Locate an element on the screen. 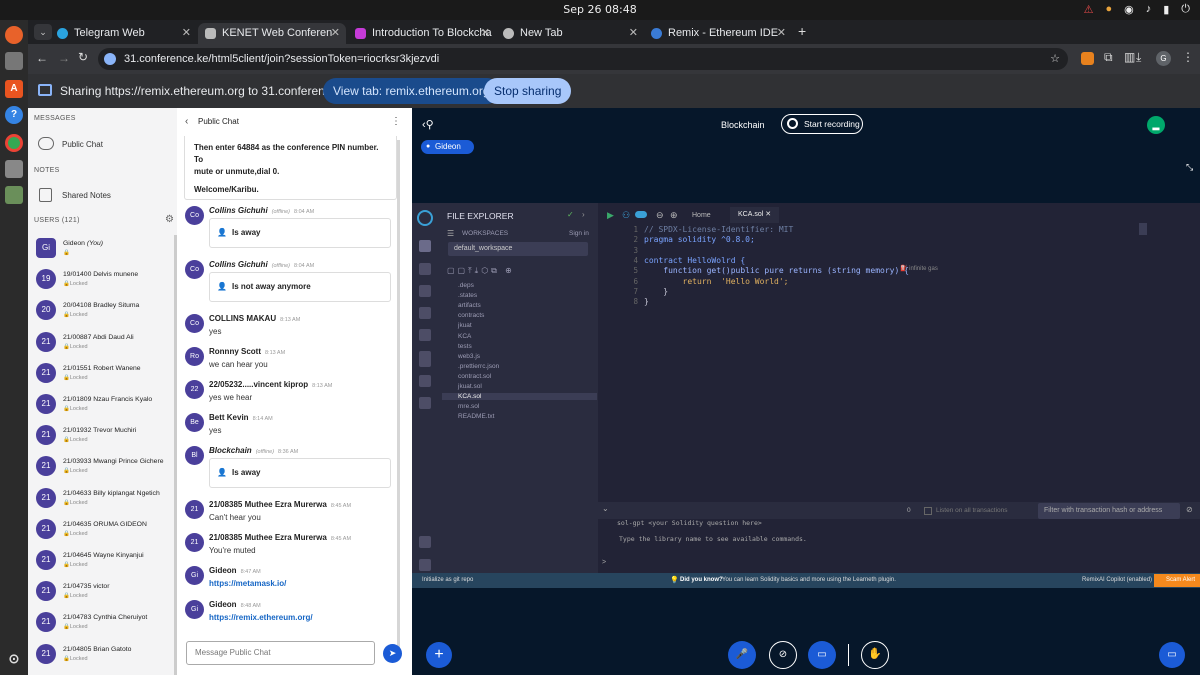 The height and width of the screenshot is (675, 1200). trash-icon is located at coordinates (14, 195).